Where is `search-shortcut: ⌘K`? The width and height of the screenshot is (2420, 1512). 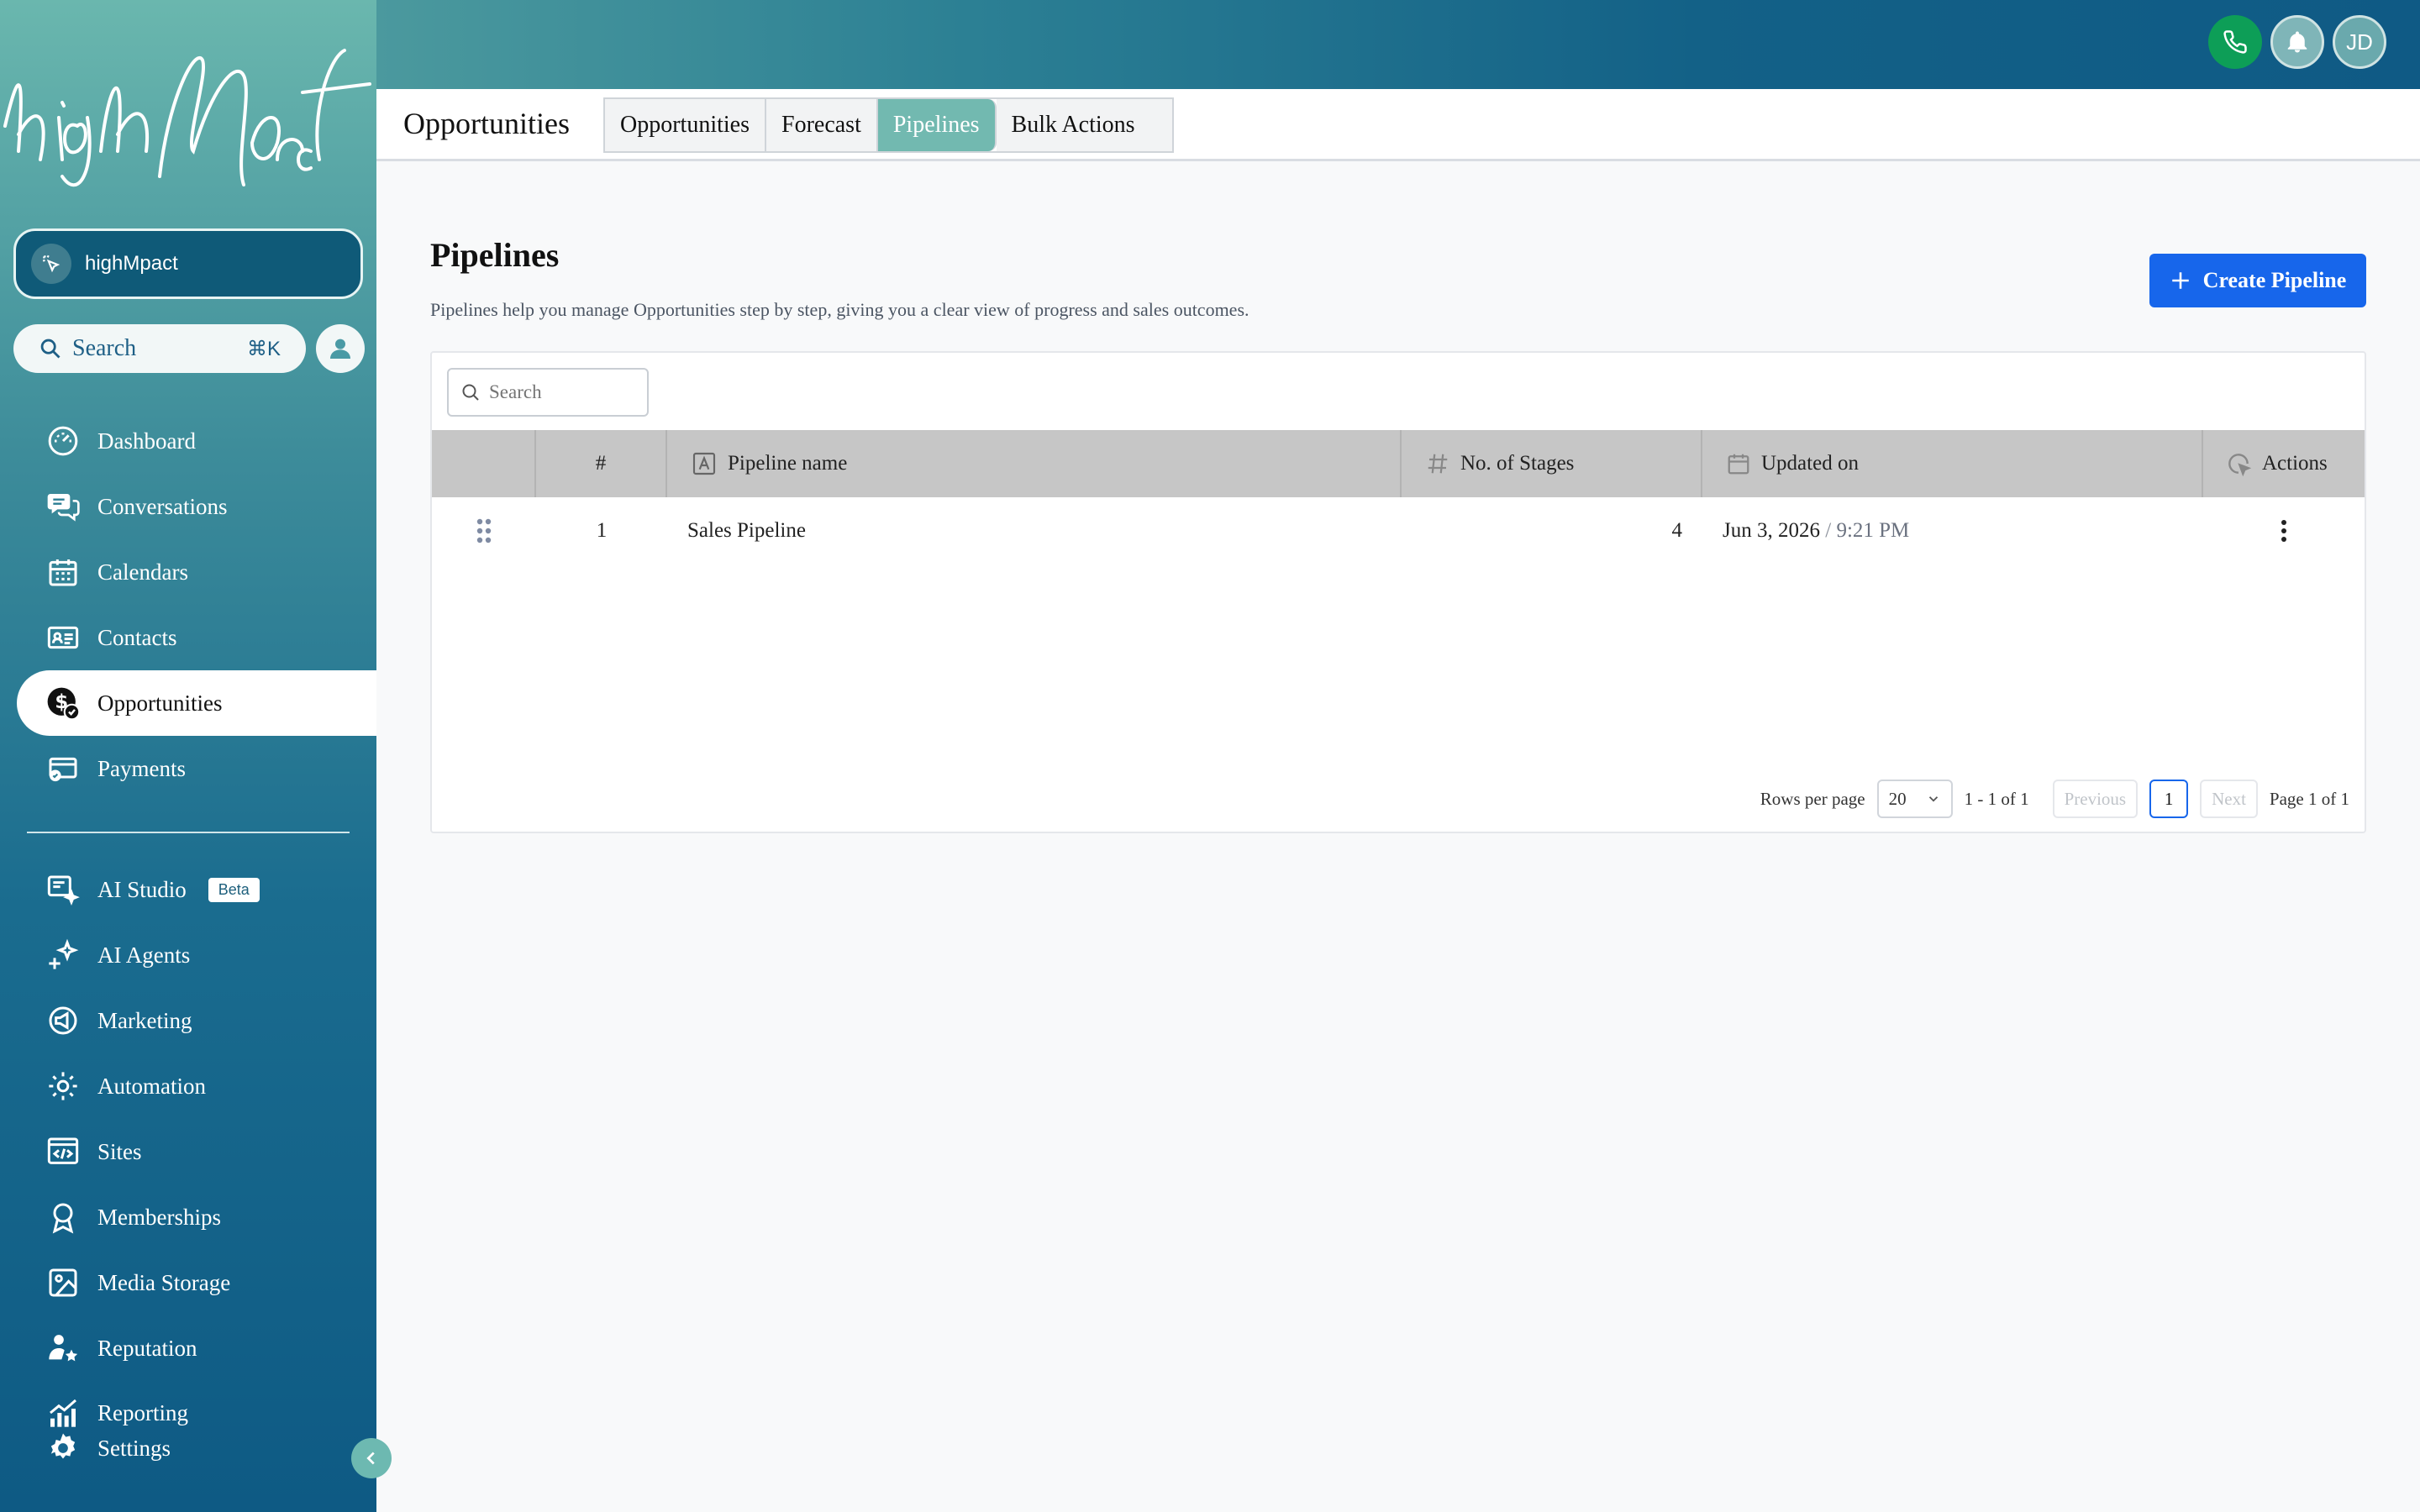
search-shortcut: ⌘K is located at coordinates (263, 348).